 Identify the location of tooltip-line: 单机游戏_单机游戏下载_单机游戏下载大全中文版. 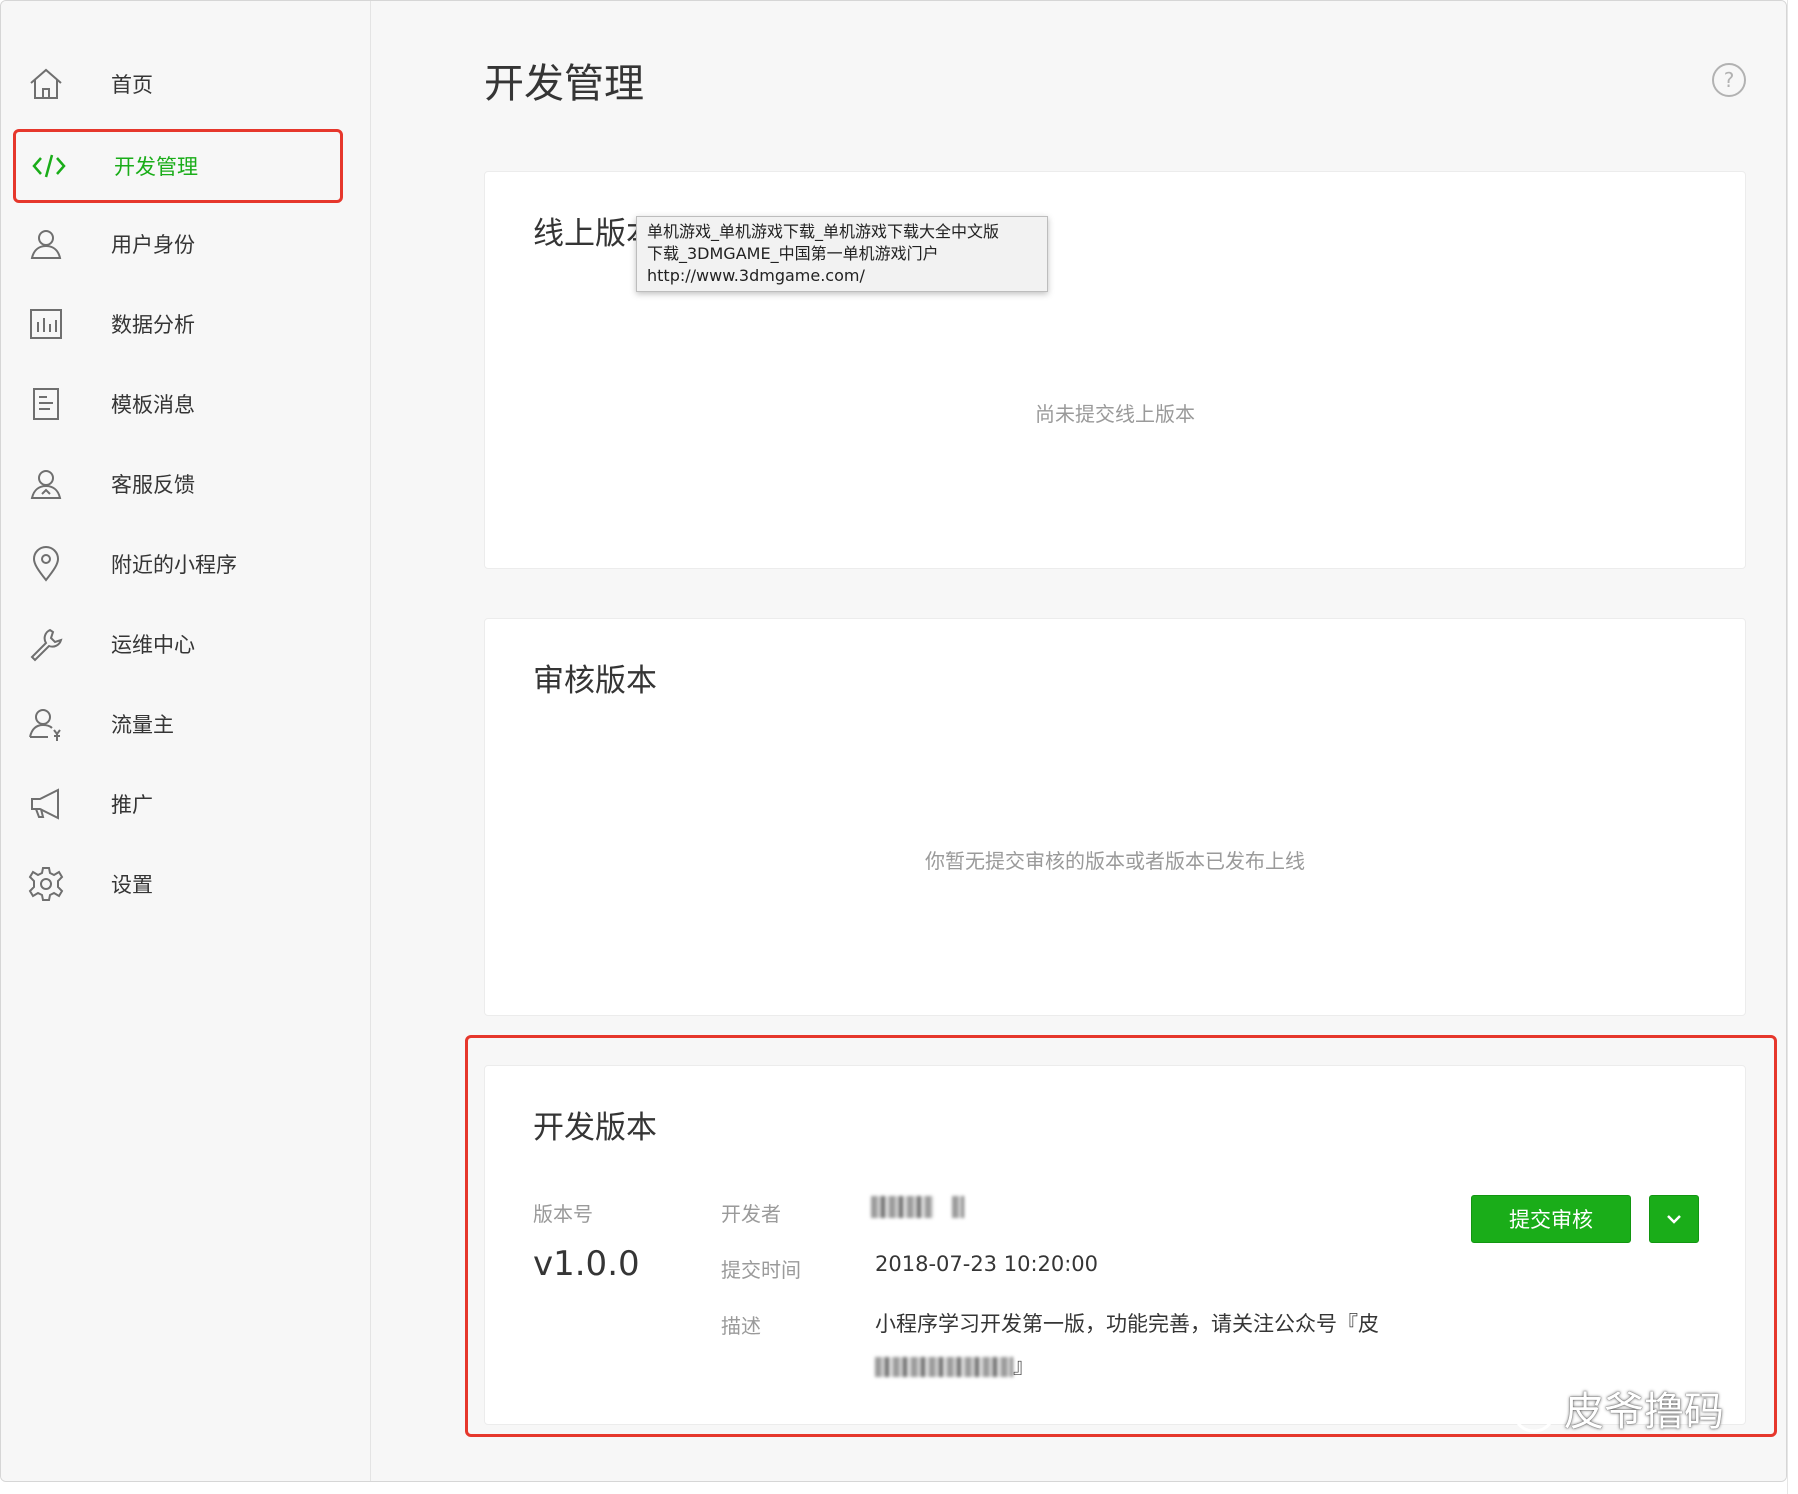
(823, 231).